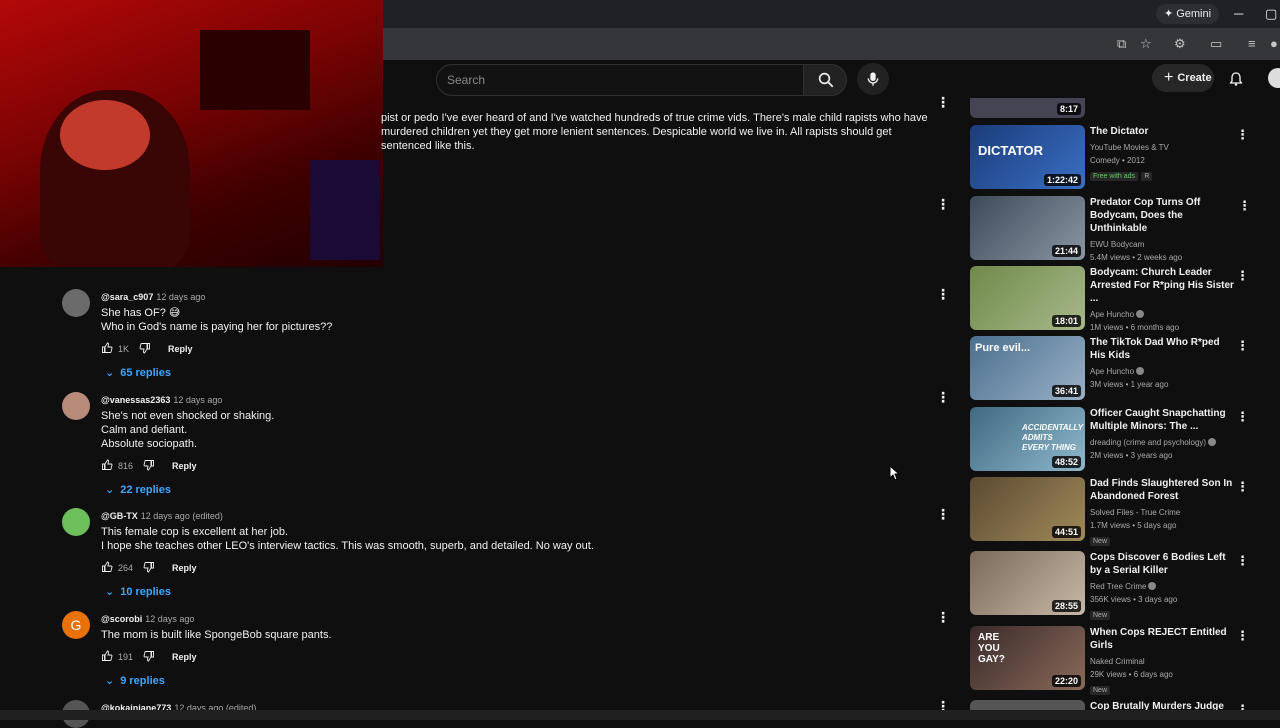  Describe the element at coordinates (513, 680) in the screenshot. I see `view-replies-button: ⌄ 9 replies` at that location.